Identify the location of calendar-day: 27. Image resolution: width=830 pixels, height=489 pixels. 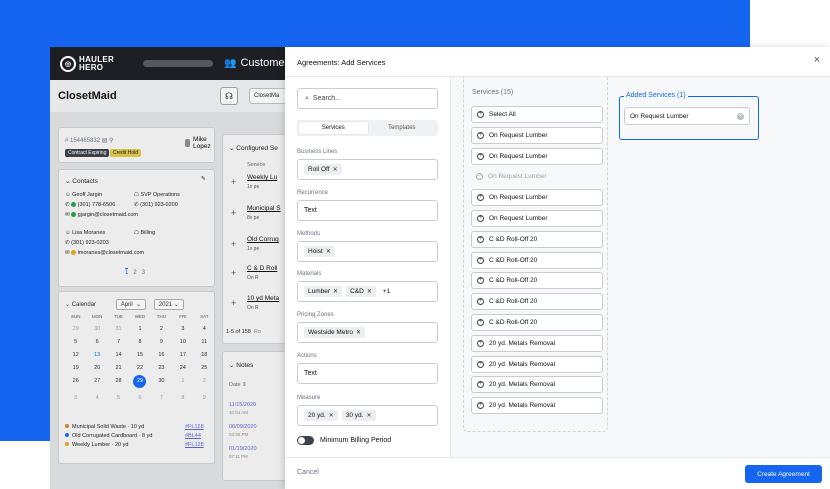
(96, 383).